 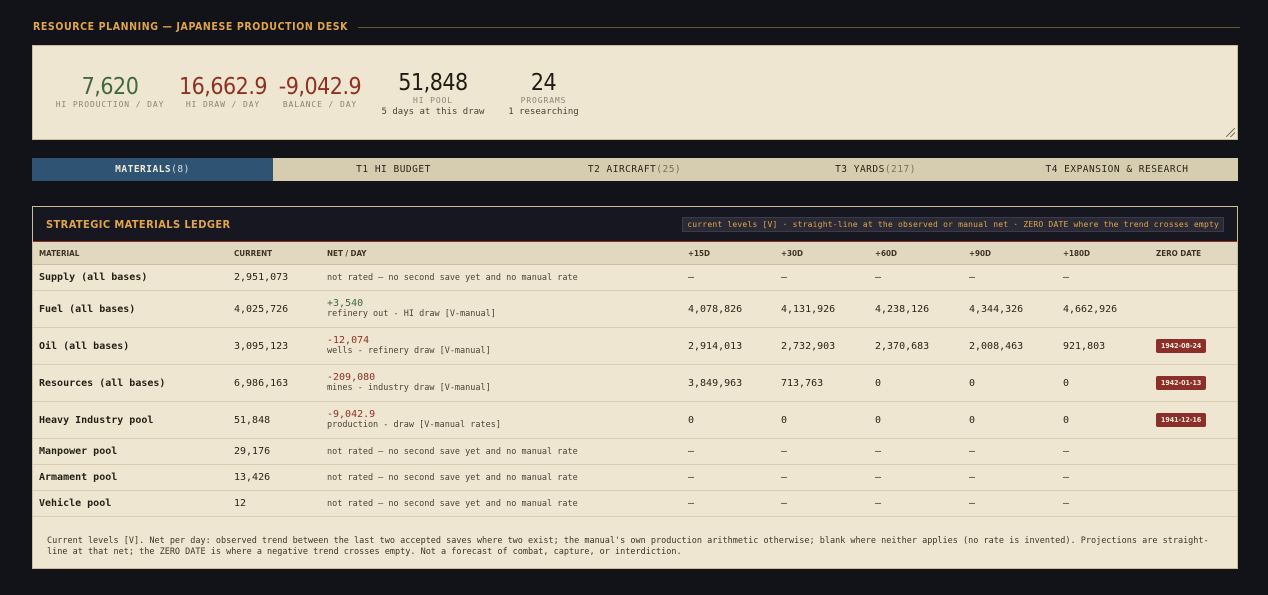 I want to click on tab-yards: T3 YARDS (217), so click(x=875, y=169).